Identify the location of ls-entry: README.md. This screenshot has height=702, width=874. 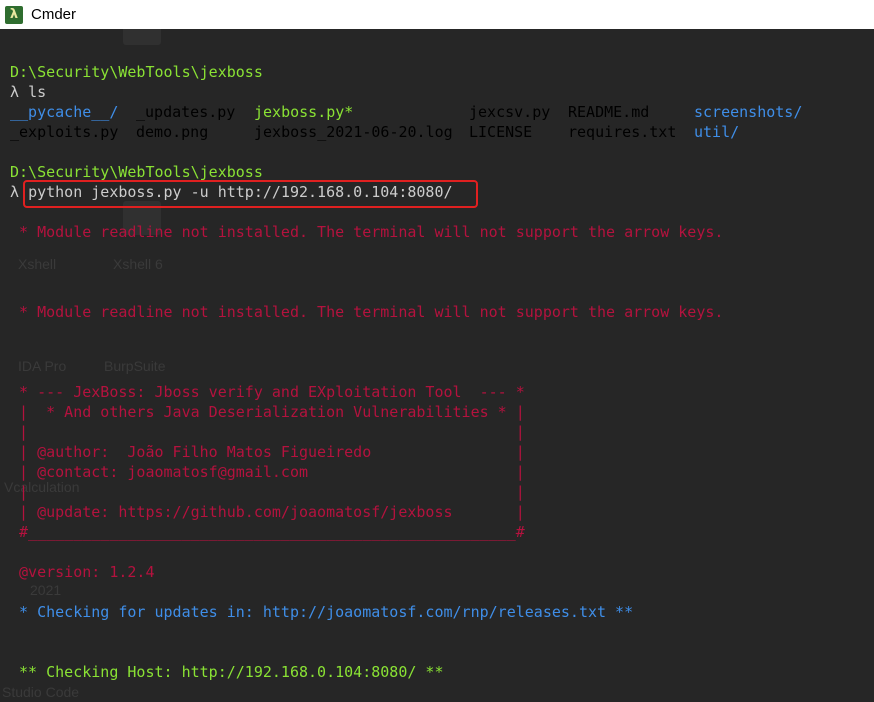
(609, 112).